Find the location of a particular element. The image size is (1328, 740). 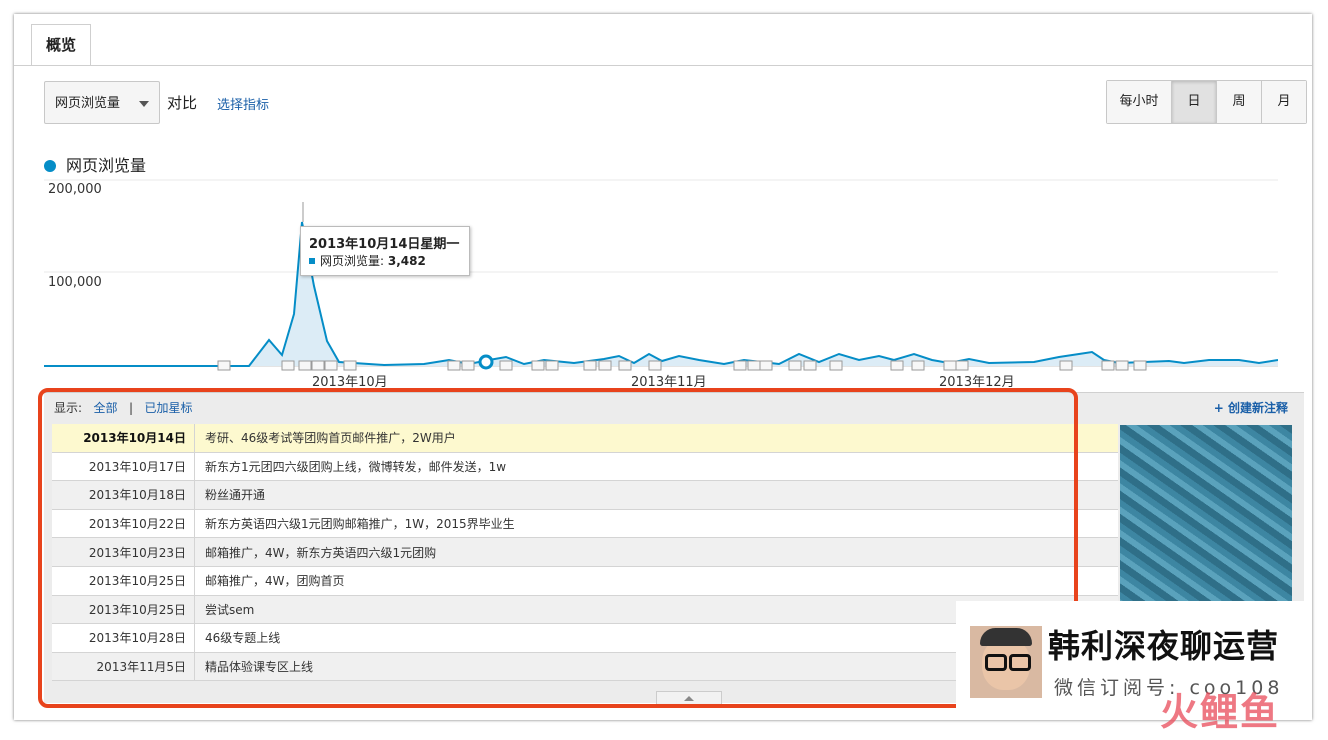

create-annotation-link: + 创建新注释 is located at coordinates (1251, 407).